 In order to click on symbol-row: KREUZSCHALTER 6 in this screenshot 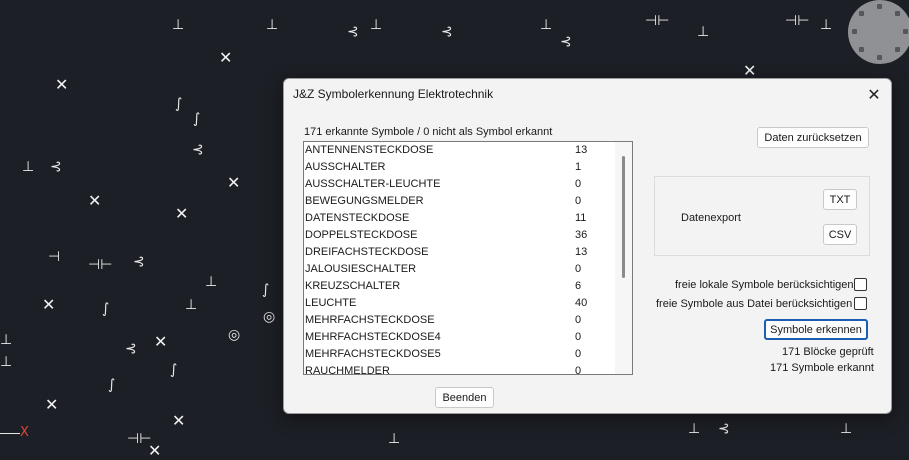, I will do `click(459, 286)`.